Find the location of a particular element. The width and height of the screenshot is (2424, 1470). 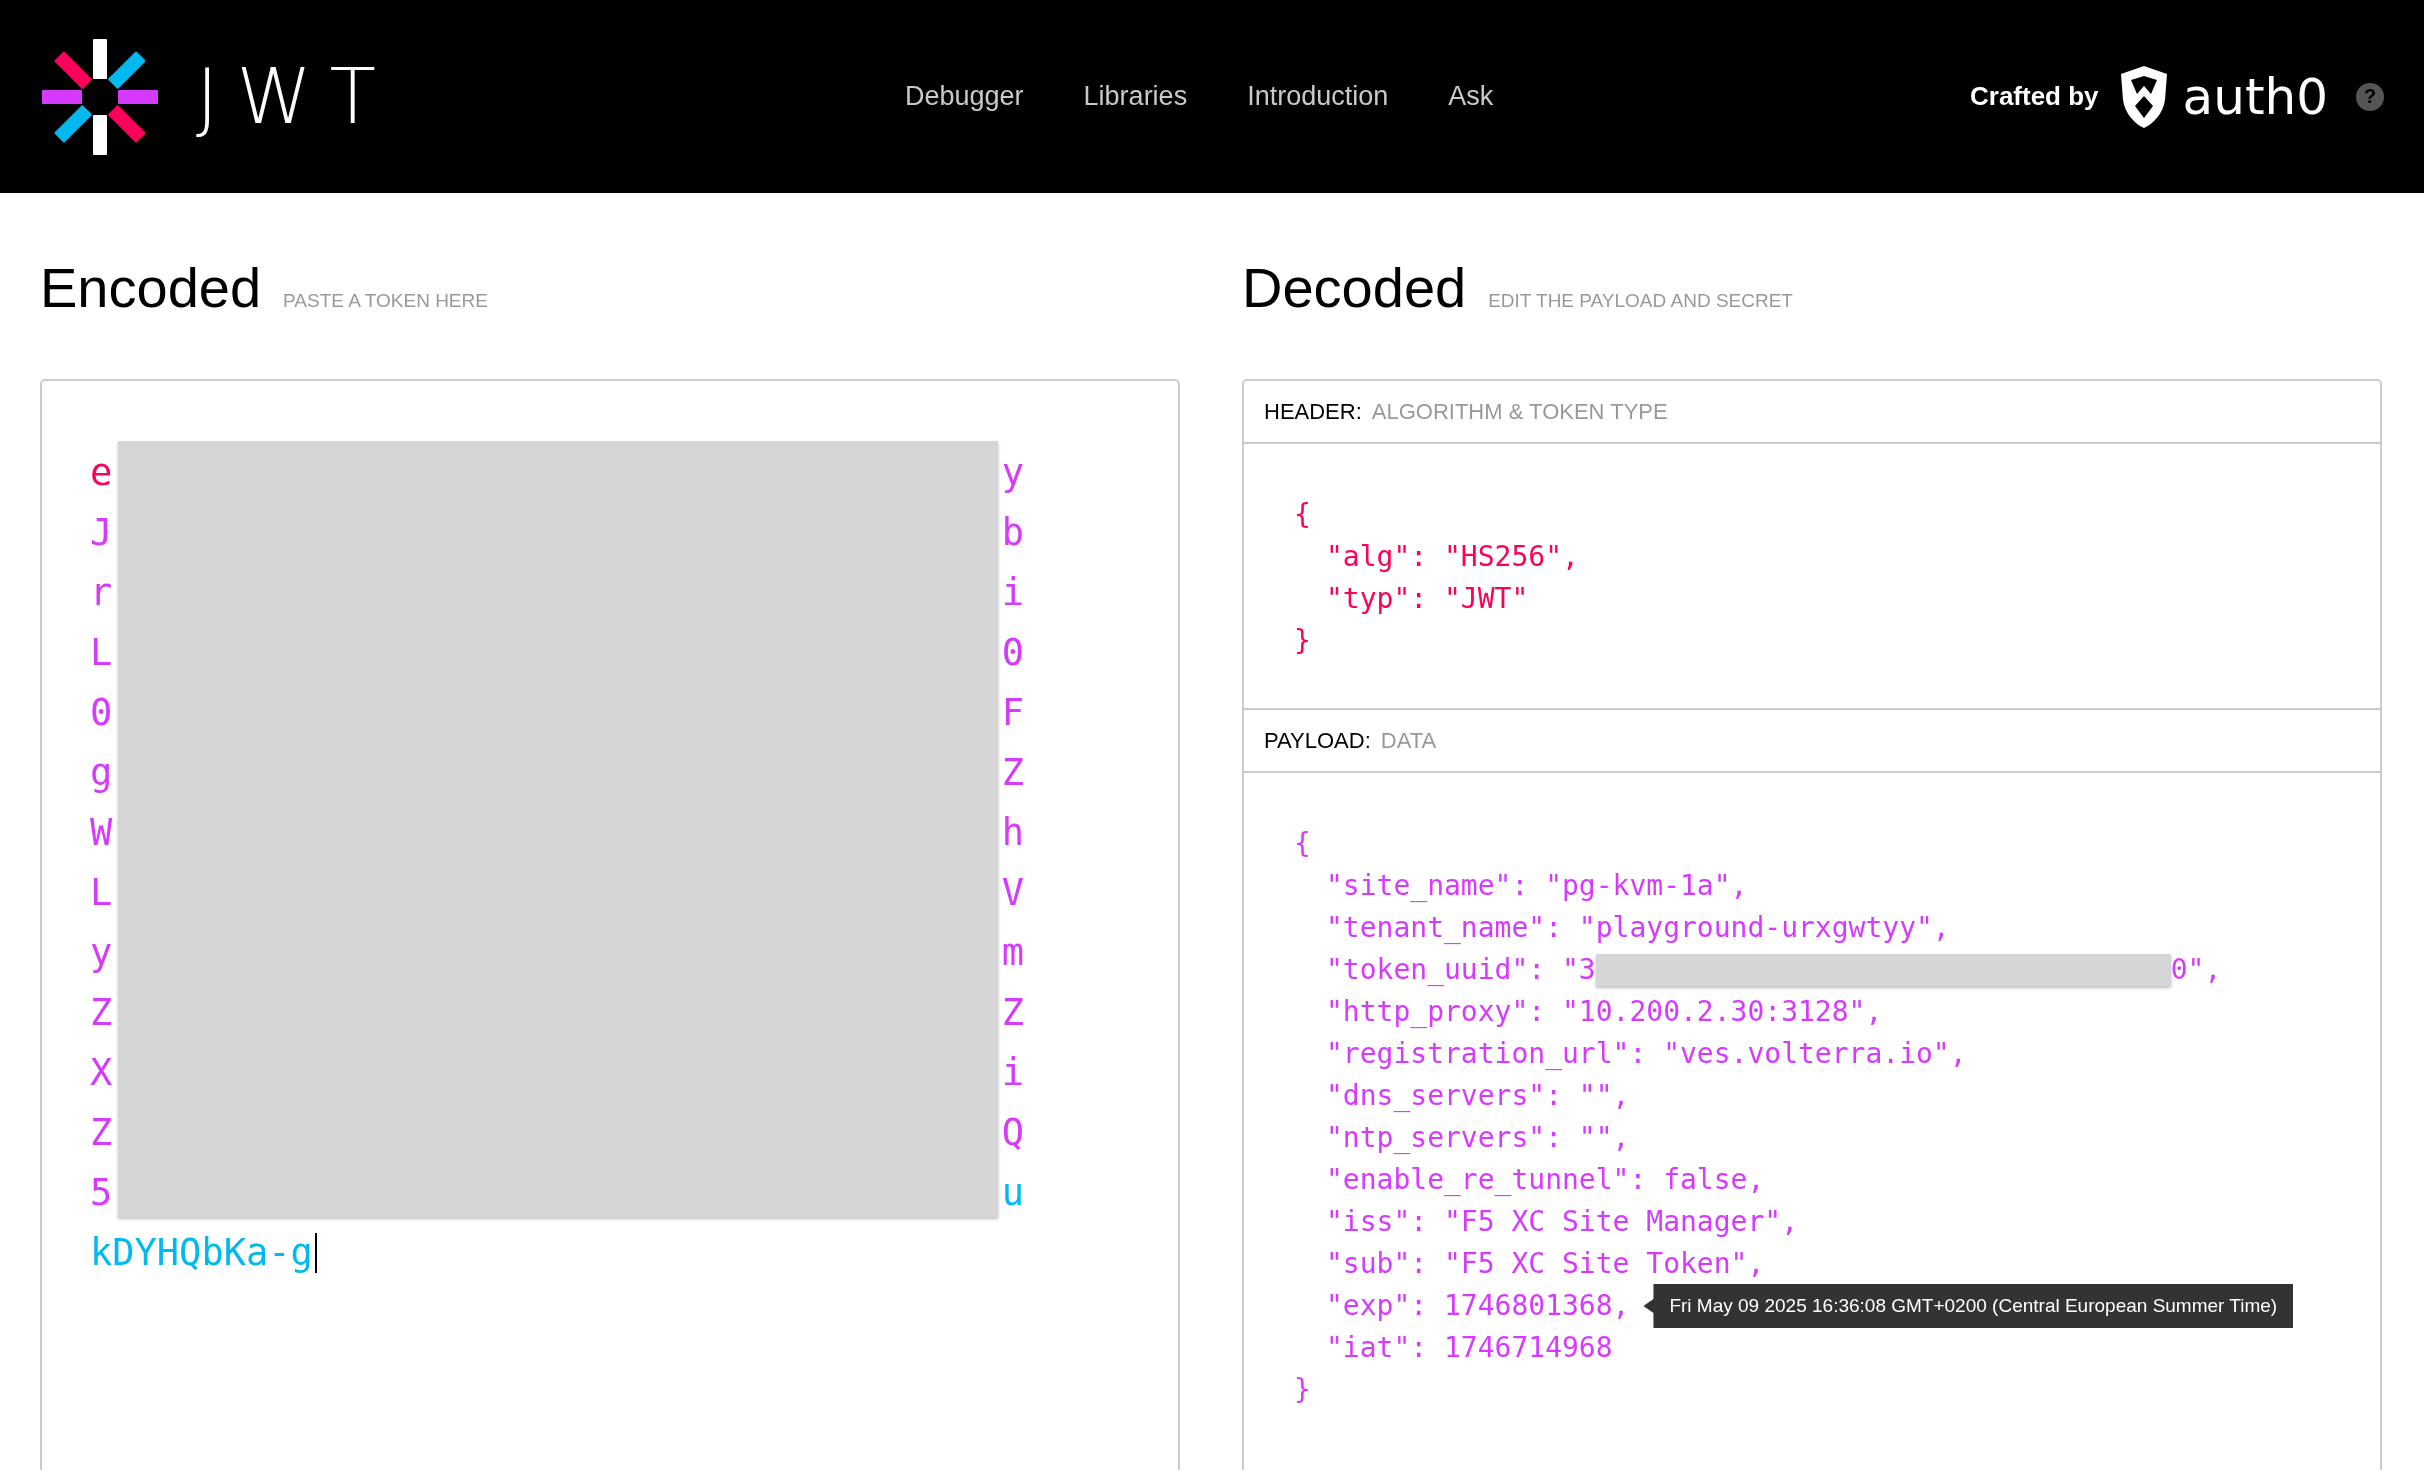

token-text: V is located at coordinates (1012, 893).